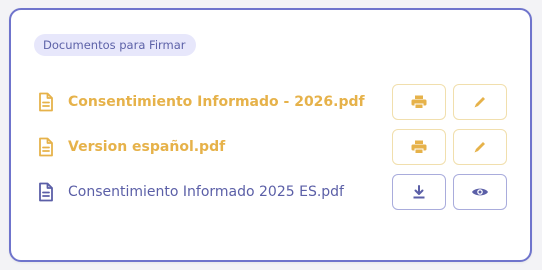 The image size is (542, 270). I want to click on document-name-link: Version español.pdf, so click(146, 147).